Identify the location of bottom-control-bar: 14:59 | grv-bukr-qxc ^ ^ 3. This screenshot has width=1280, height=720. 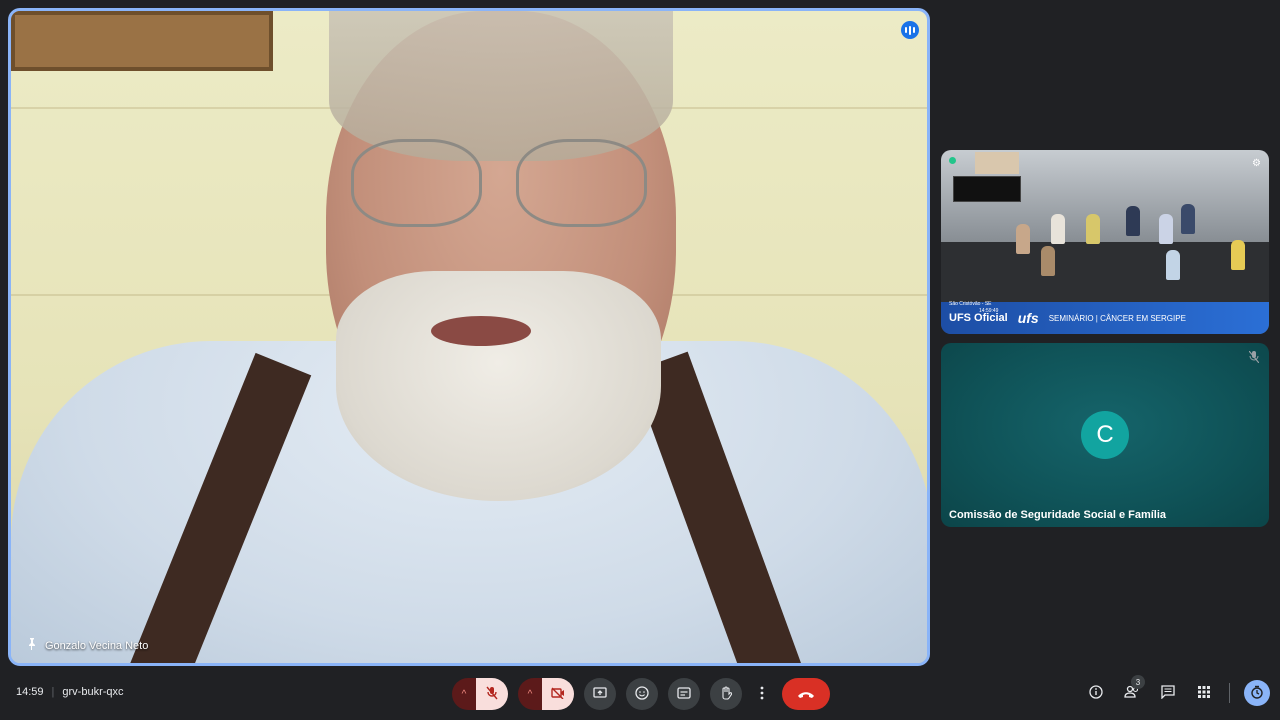
(640, 693).